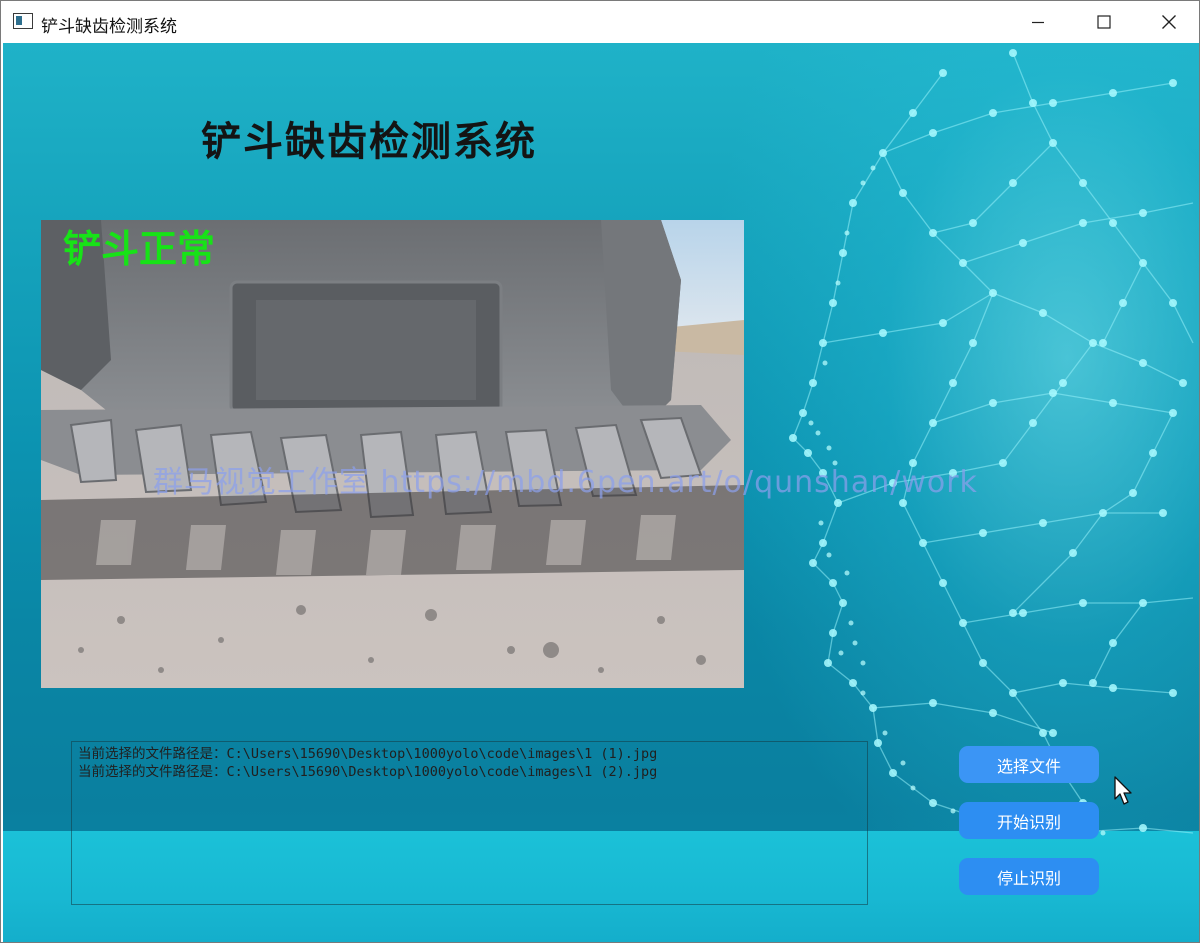  What do you see at coordinates (109, 27) in the screenshot?
I see `window-title: 铲斗缺齿检测系统` at bounding box center [109, 27].